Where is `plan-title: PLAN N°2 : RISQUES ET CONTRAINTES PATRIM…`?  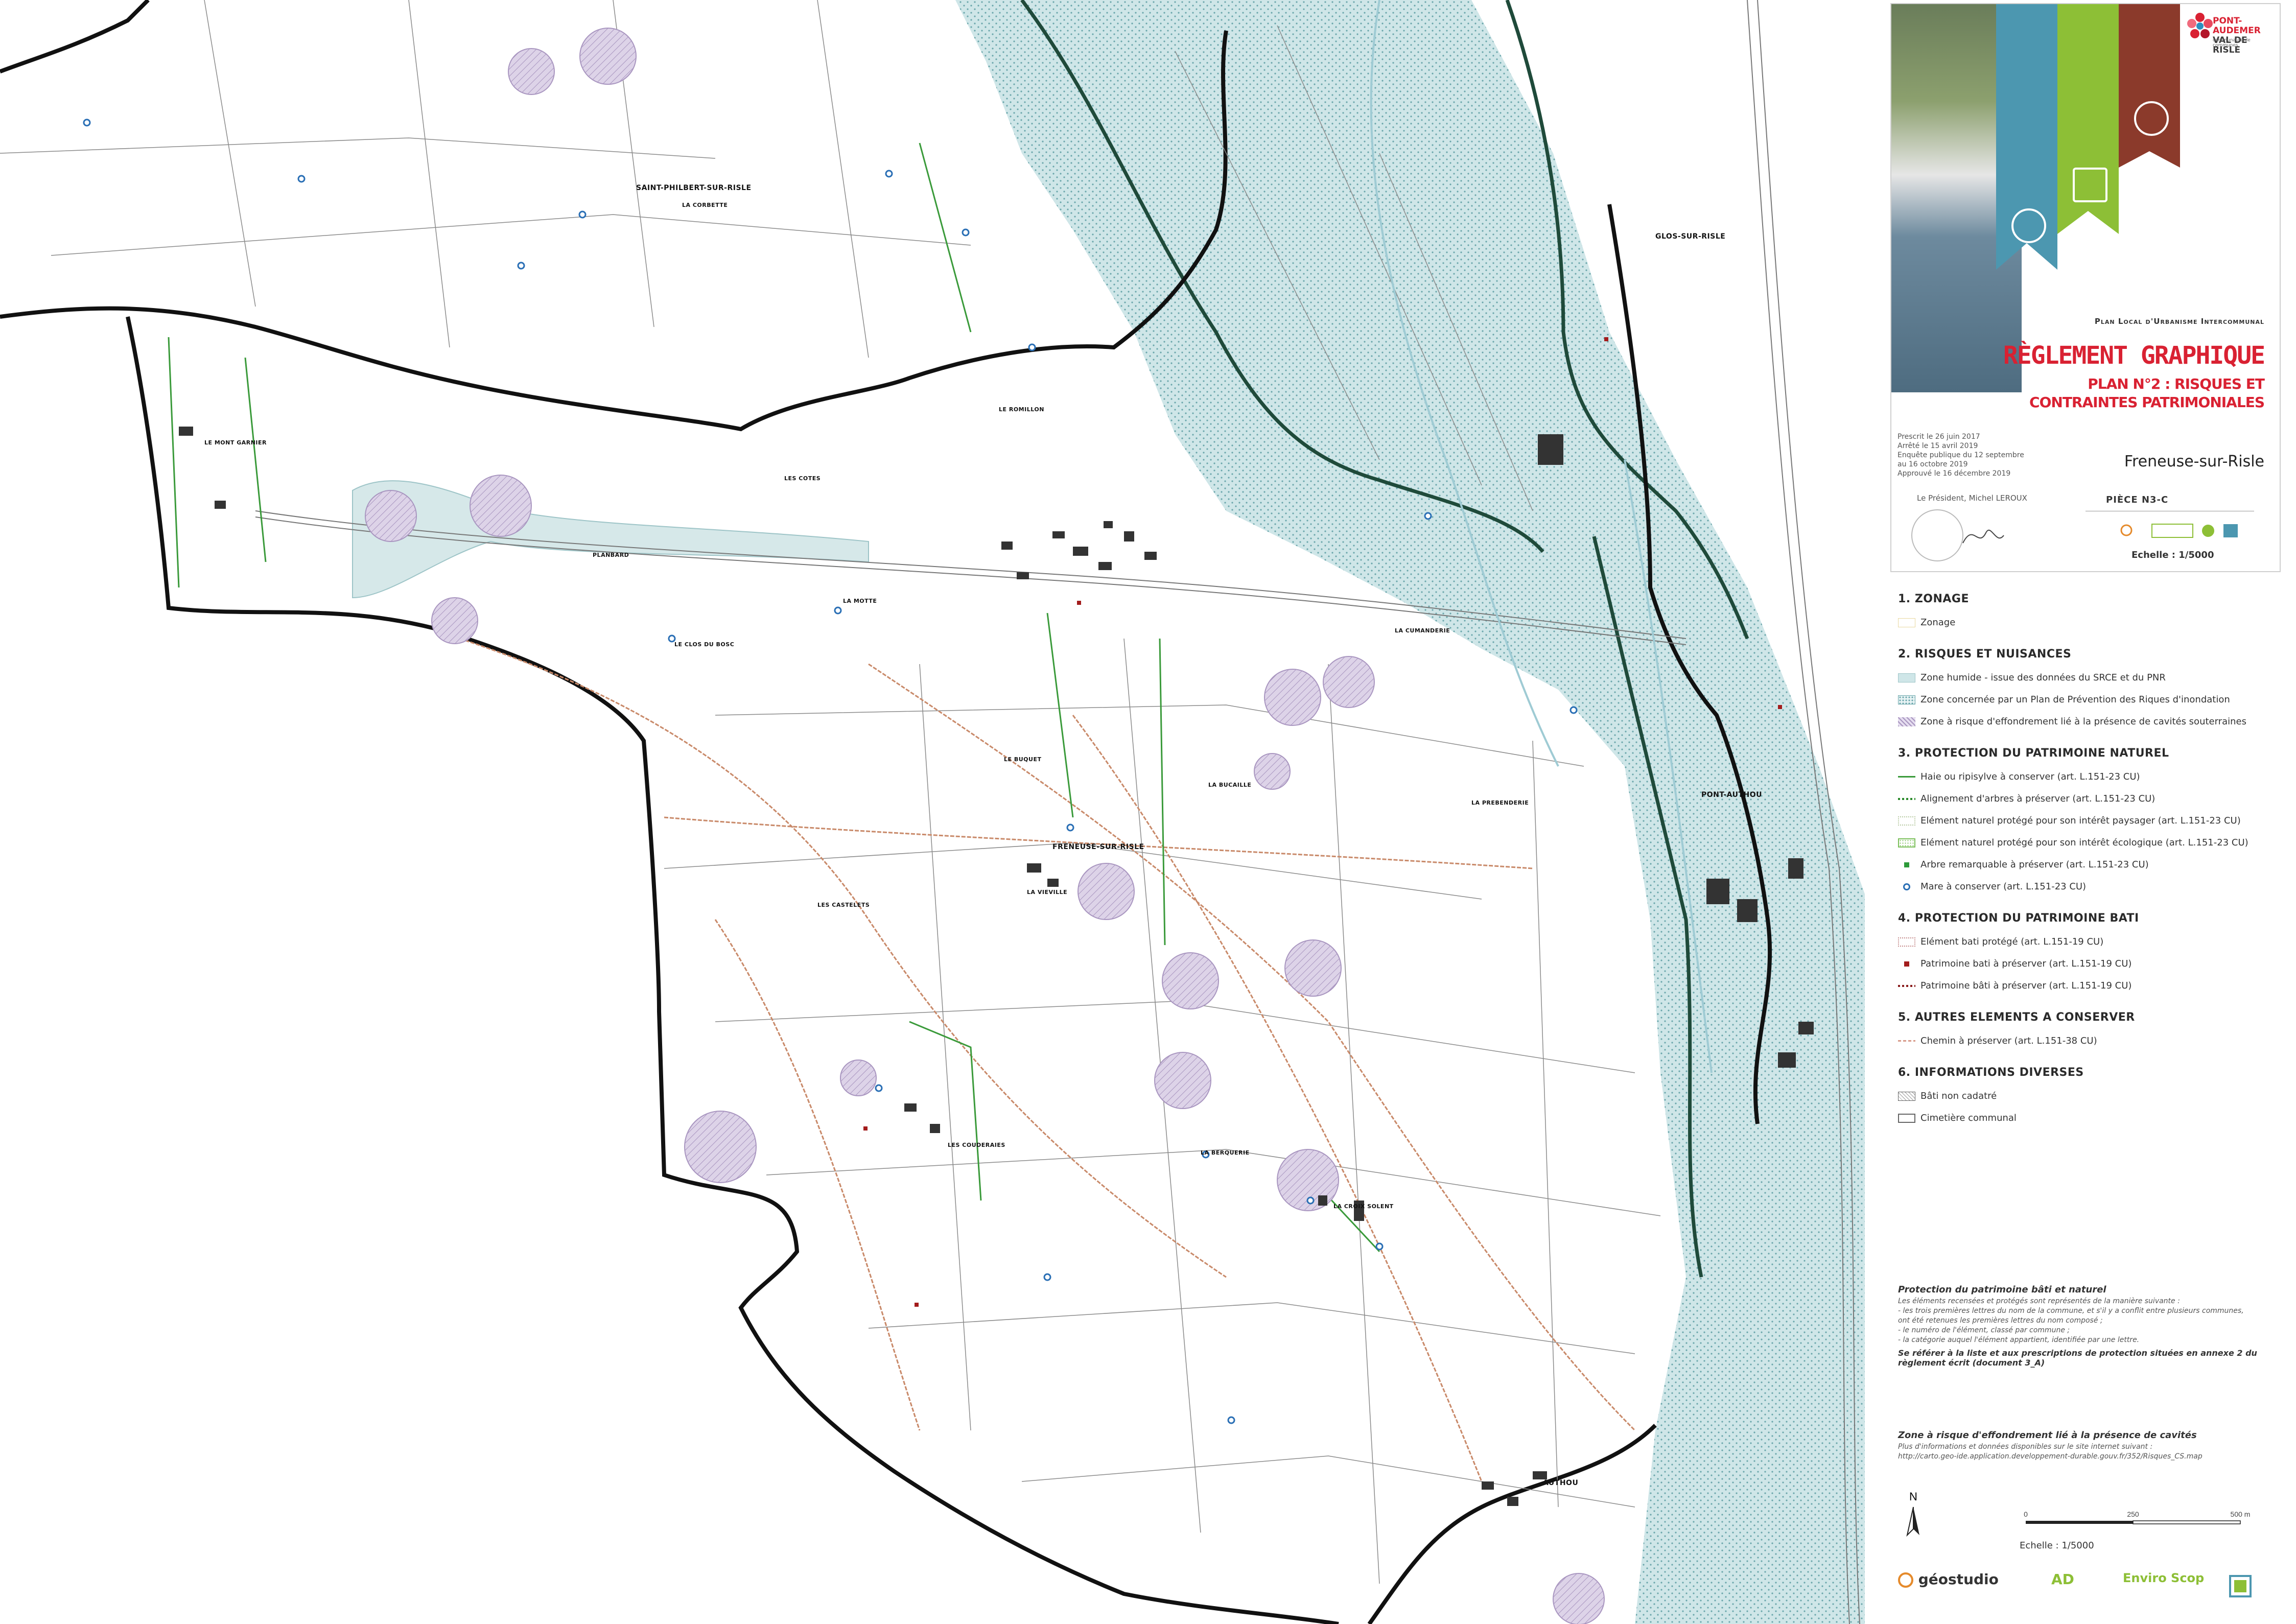 plan-title: PLAN N°2 : RISQUES ET CONTRAINTES PATRIM… is located at coordinates (2147, 393).